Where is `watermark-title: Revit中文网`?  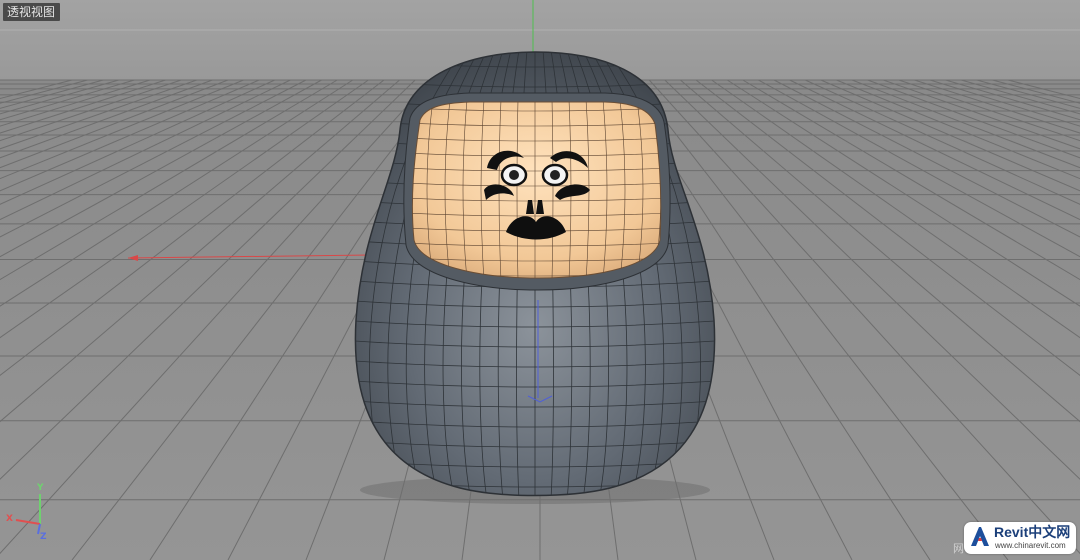
watermark-title: Revit中文网 is located at coordinates (1032, 532).